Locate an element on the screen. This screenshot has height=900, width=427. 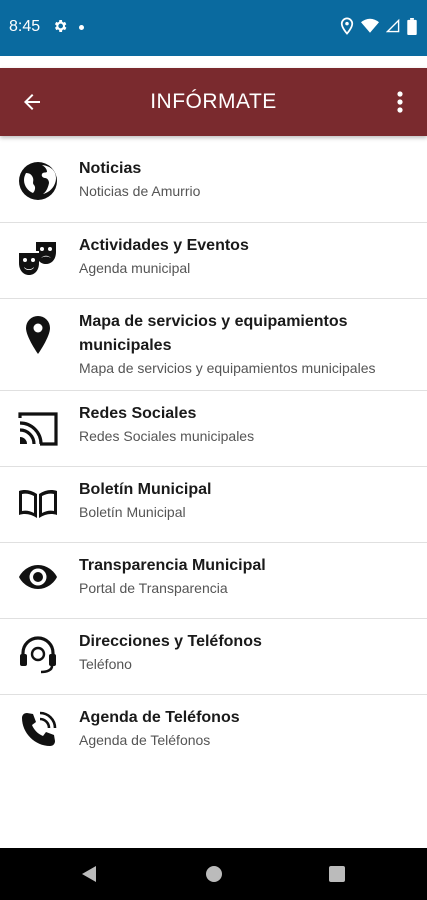
map-pin-icon is located at coordinates (38, 335).